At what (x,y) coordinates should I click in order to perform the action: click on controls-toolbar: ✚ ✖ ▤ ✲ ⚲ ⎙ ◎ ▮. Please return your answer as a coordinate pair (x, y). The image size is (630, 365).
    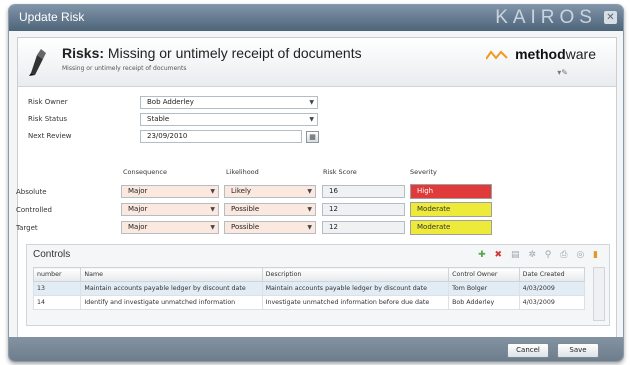
    Looking at the image, I should click on (539, 255).